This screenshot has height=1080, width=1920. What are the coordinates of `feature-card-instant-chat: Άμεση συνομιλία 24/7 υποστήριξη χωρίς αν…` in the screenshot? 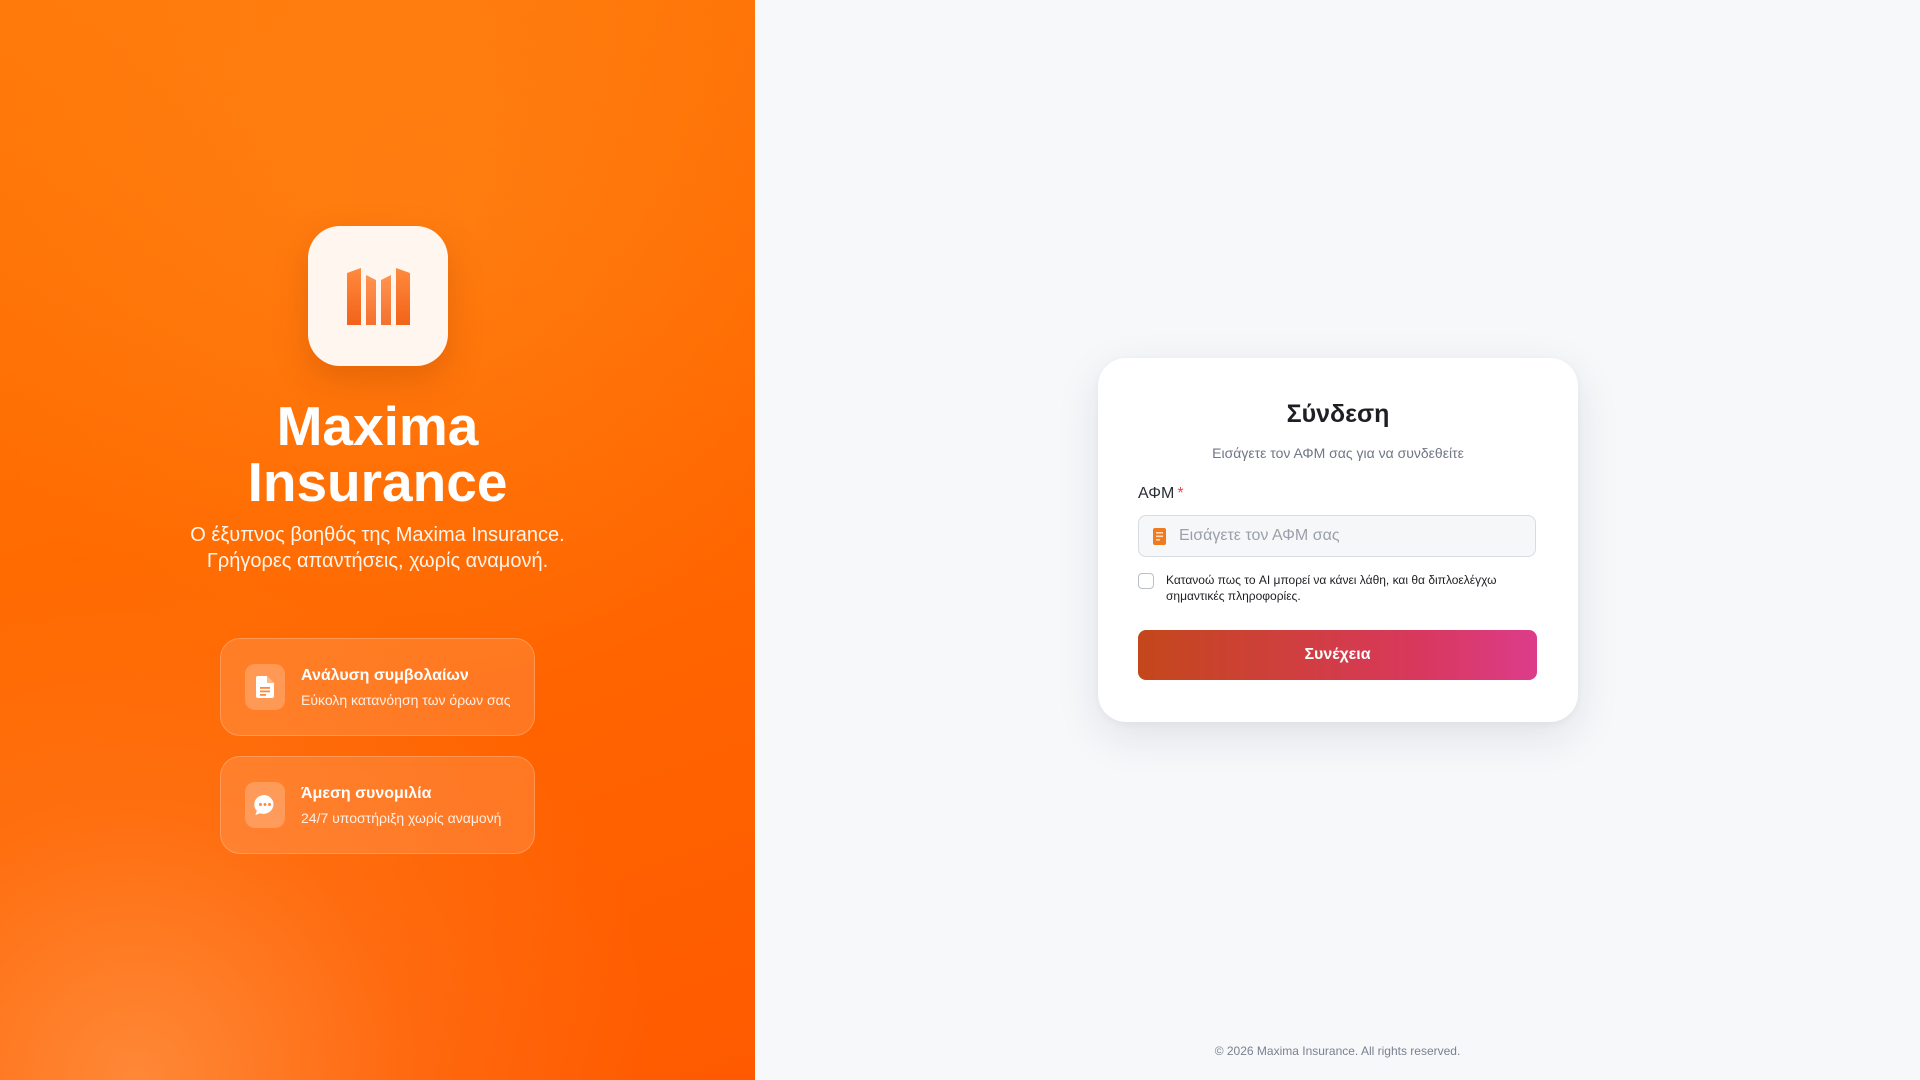 It's located at (377, 805).